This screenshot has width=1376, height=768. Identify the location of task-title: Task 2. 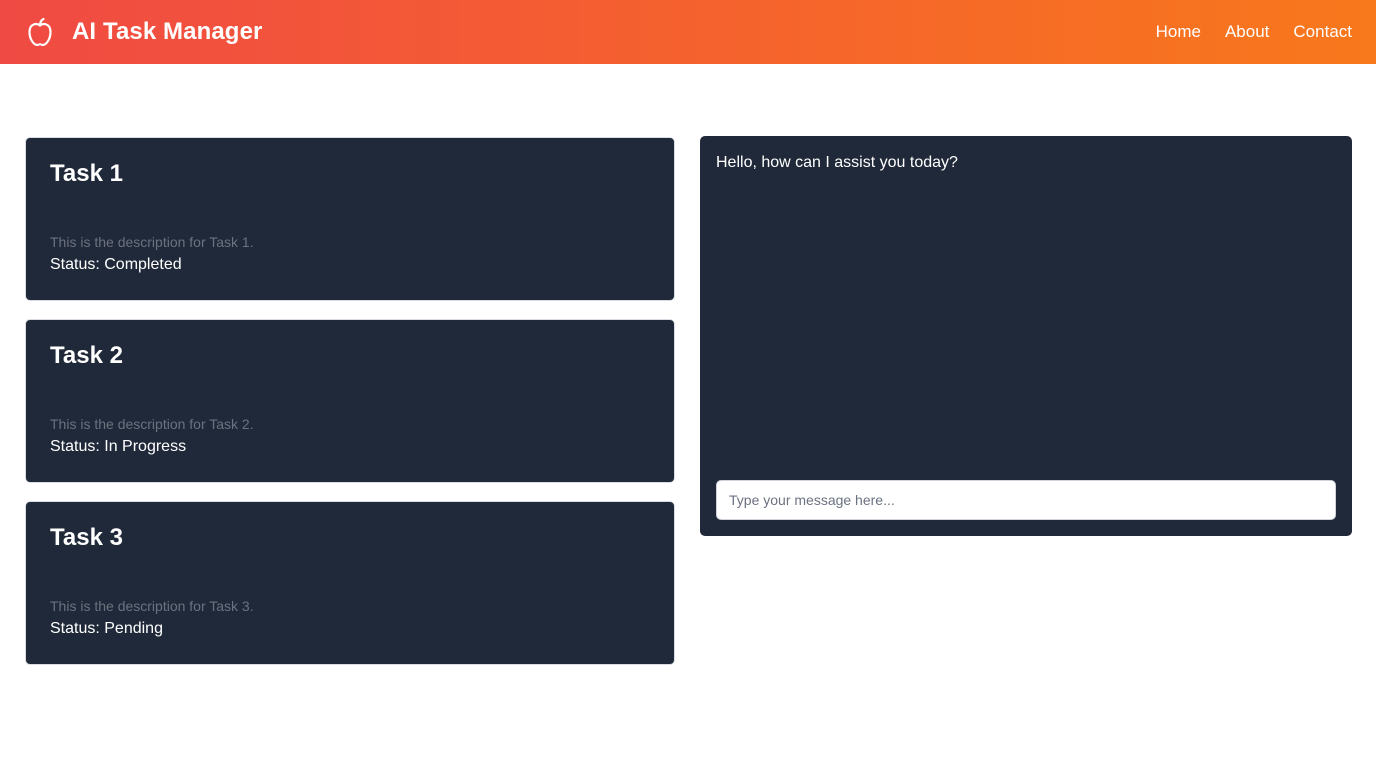
(86, 355).